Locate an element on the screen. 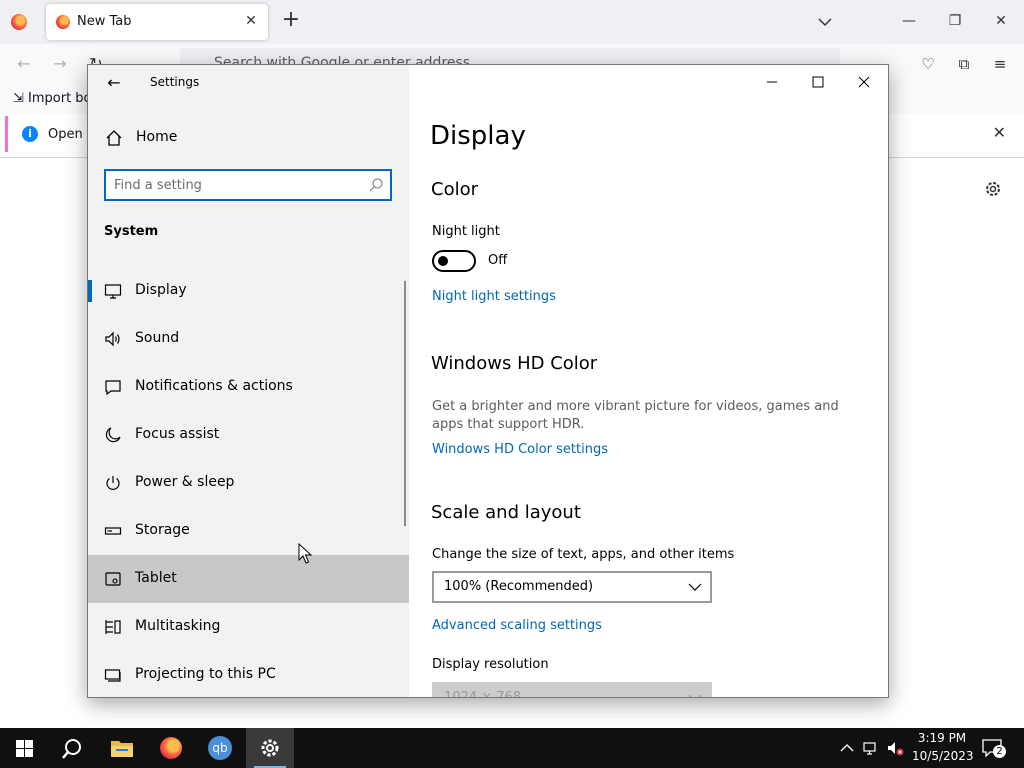  maximize-button is located at coordinates (818, 82).